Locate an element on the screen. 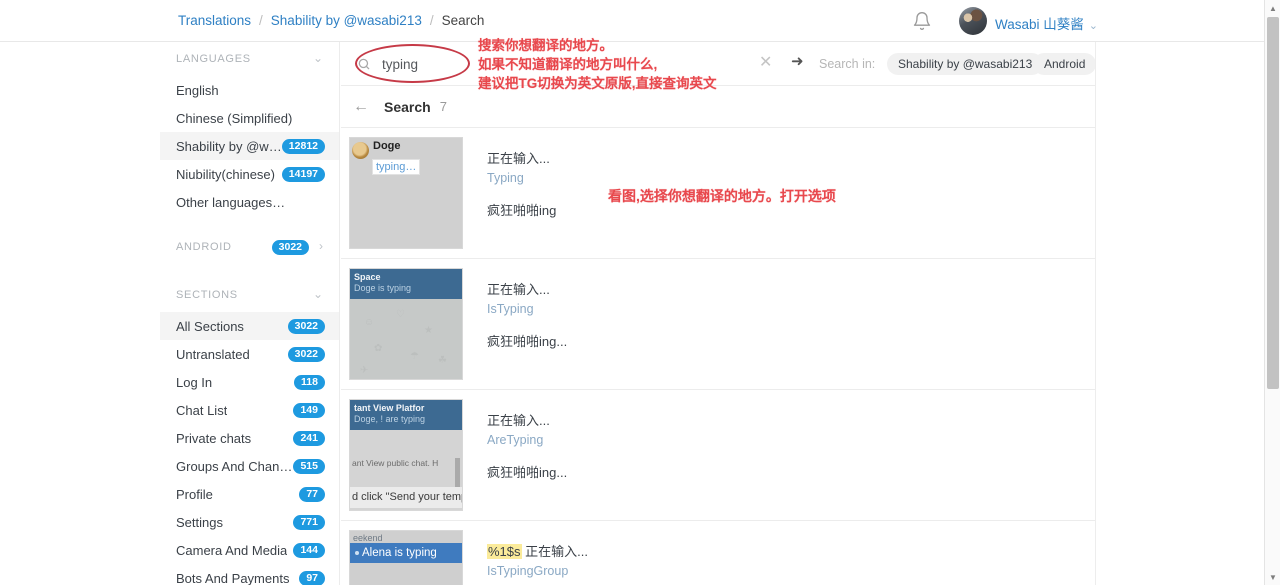 The height and width of the screenshot is (585, 1280). thumbnail-contact-name: Doge is located at coordinates (387, 146).